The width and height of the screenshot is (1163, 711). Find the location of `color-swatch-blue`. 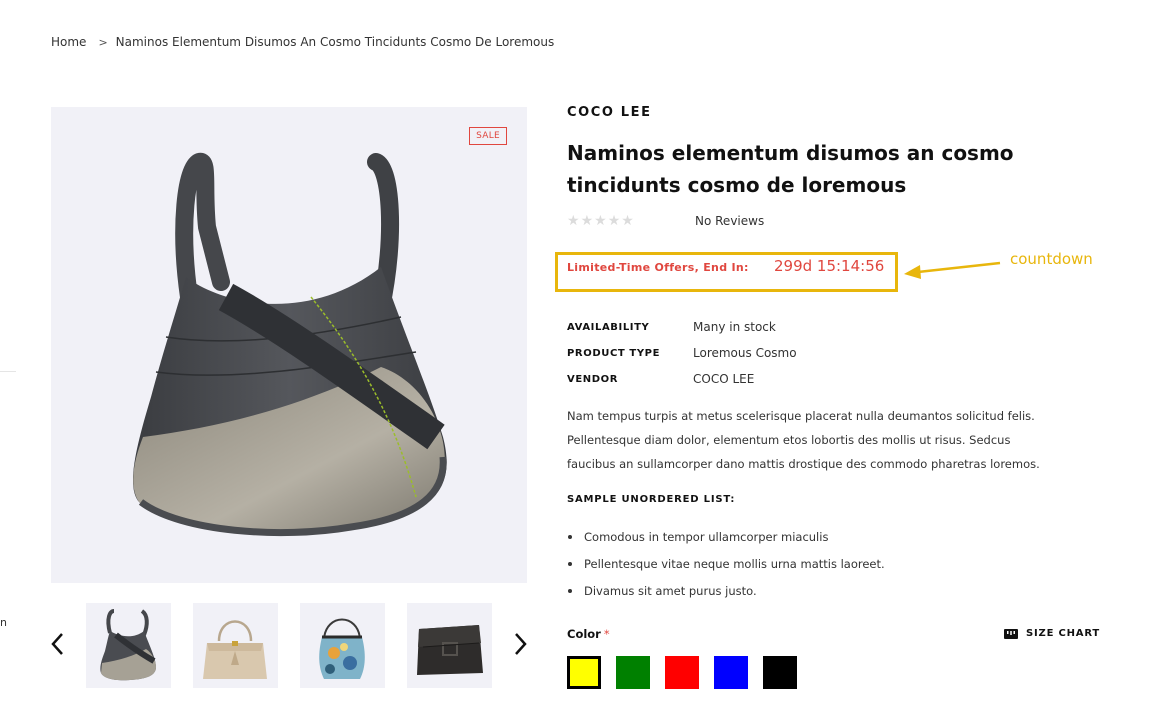

color-swatch-blue is located at coordinates (731, 672).